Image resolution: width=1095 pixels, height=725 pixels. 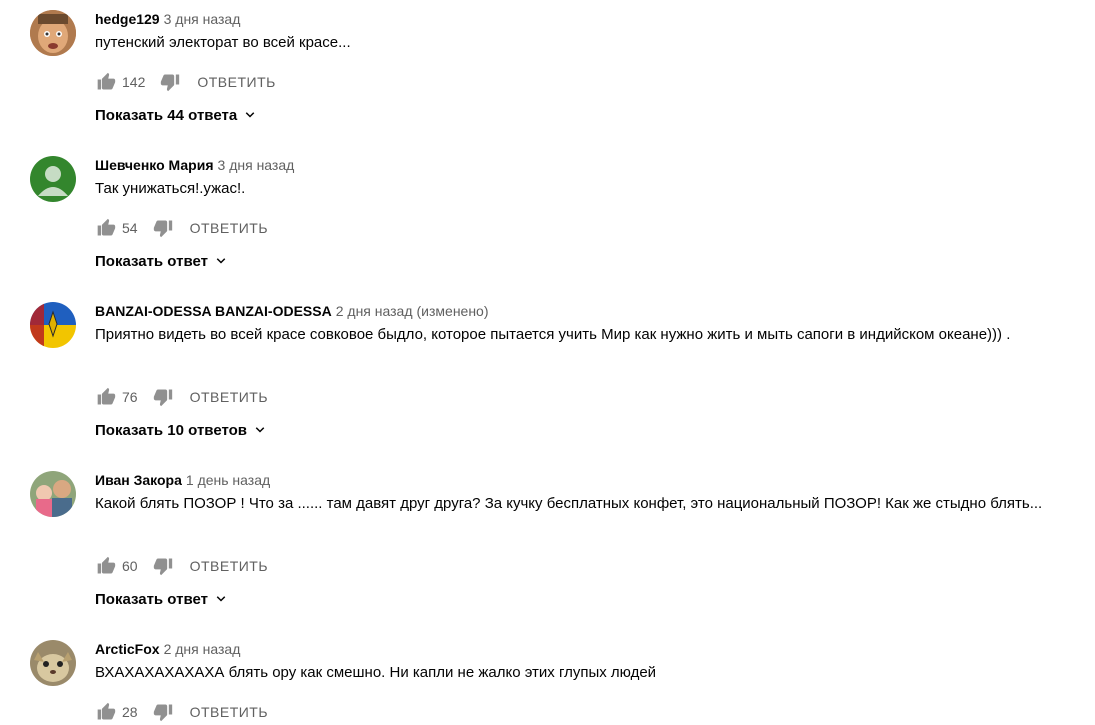 I want to click on like-count: 76, so click(x=130, y=397).